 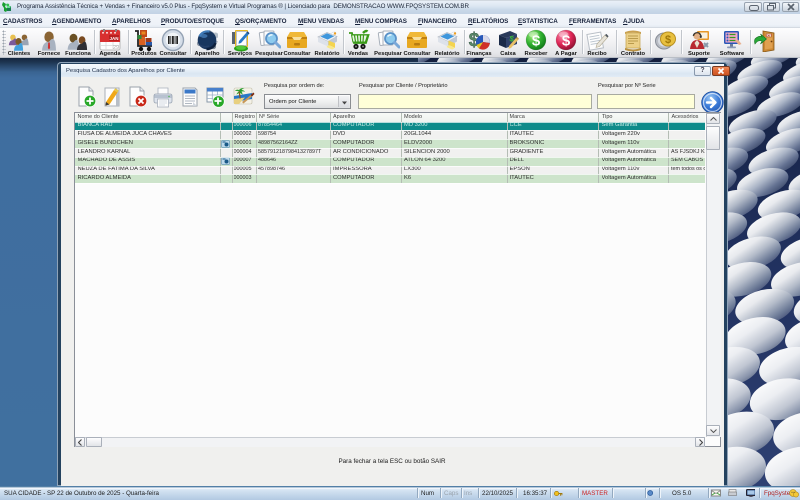 What do you see at coordinates (769, 35) in the screenshot?
I see `svg-text: EXIT` at bounding box center [769, 35].